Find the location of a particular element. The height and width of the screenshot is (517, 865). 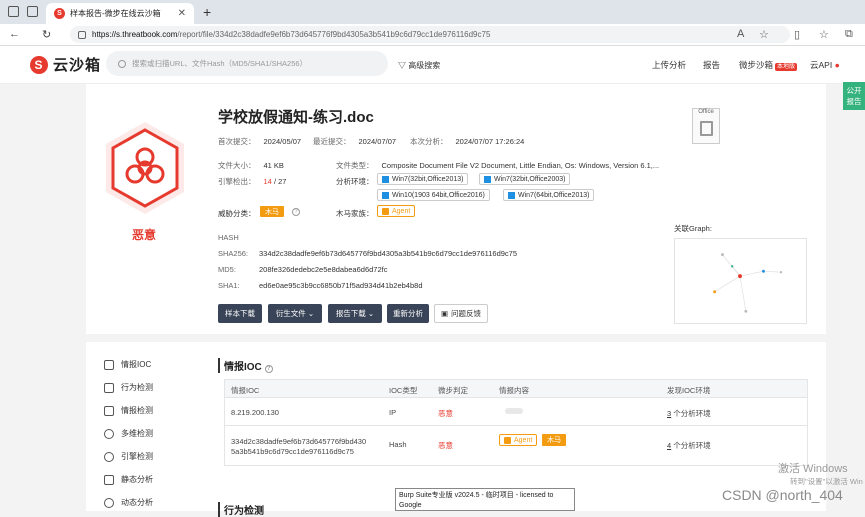

nav-cloud-api: 云API ● is located at coordinates (825, 65).